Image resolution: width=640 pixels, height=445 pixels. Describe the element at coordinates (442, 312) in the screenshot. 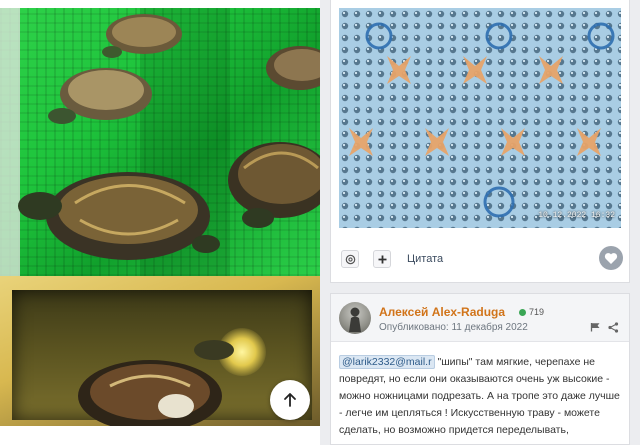

I see `author-name: Алексей Alex-Raduga` at that location.